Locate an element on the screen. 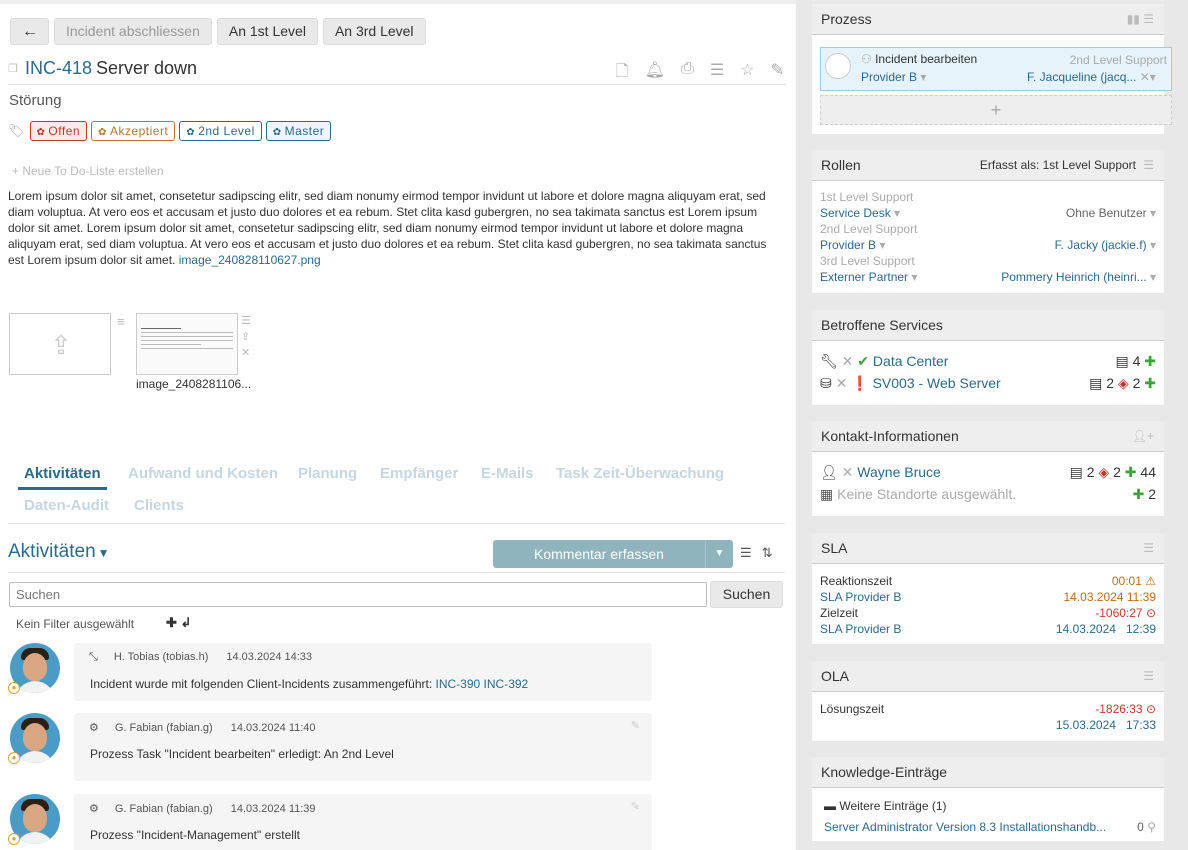  ola-value: -1826:33 ⊙ is located at coordinates (1125, 709).